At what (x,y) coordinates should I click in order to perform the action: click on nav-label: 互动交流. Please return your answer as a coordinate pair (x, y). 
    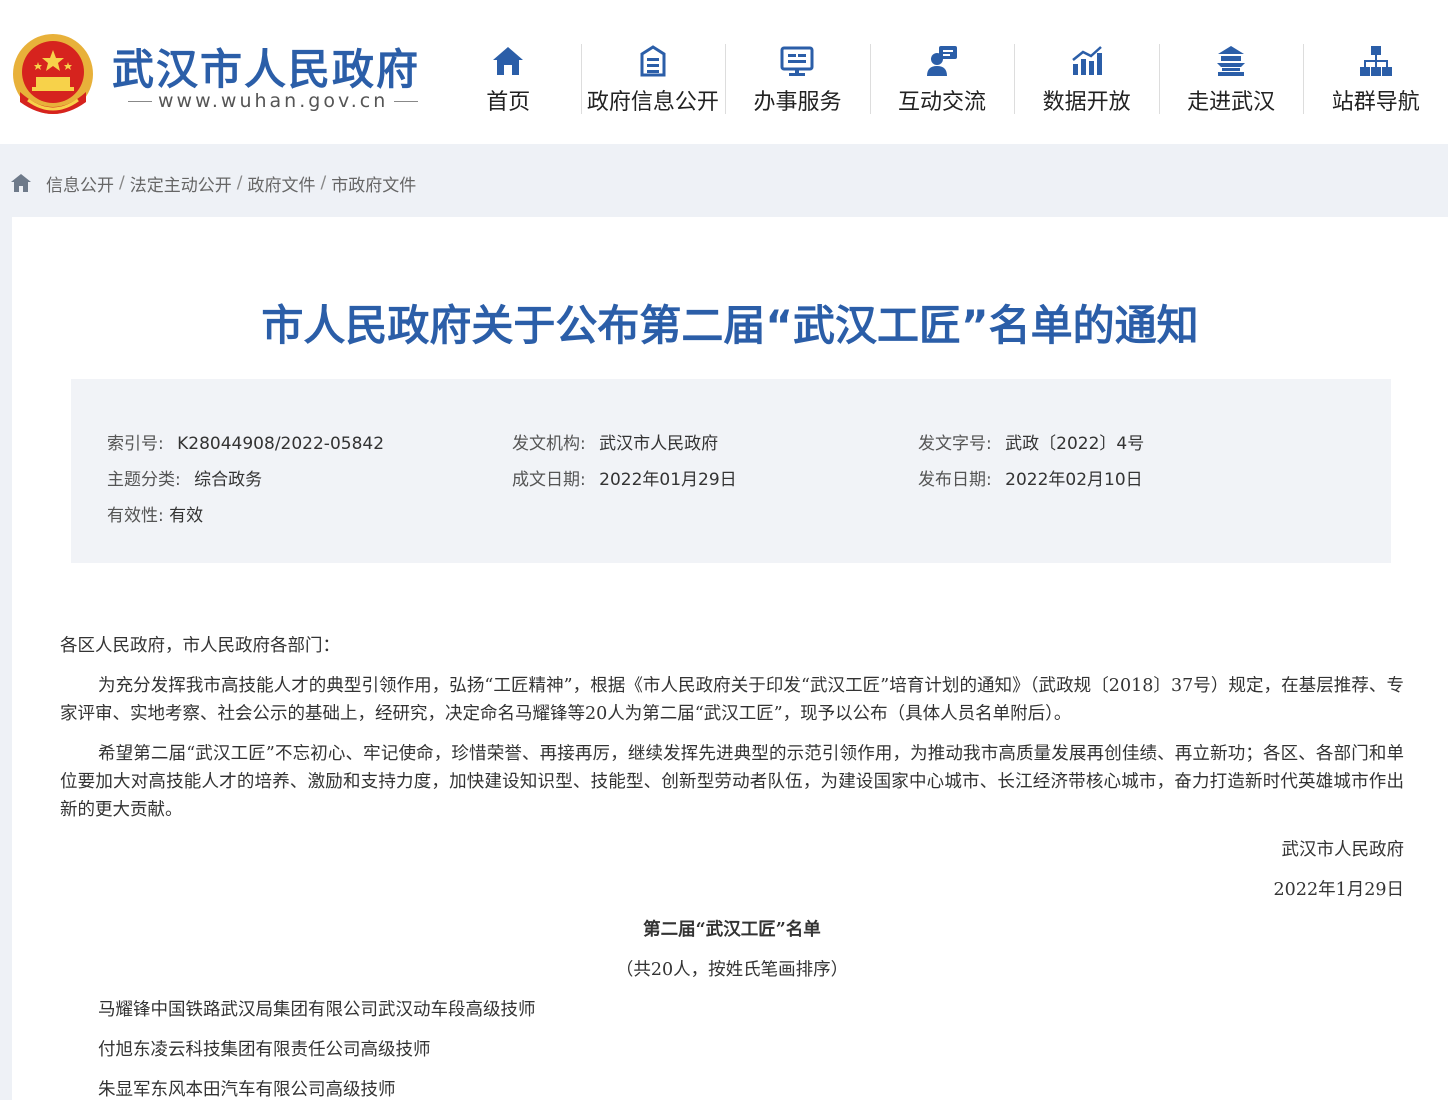
    Looking at the image, I should click on (942, 102).